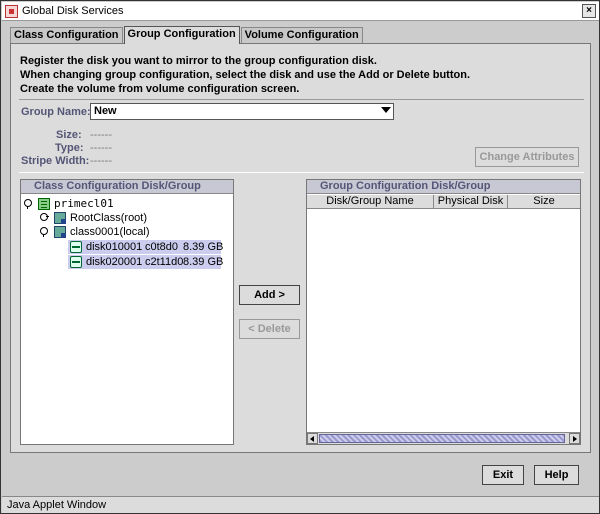 This screenshot has height=514, width=600. I want to click on change-attributes-button: Change Attributes, so click(527, 157).